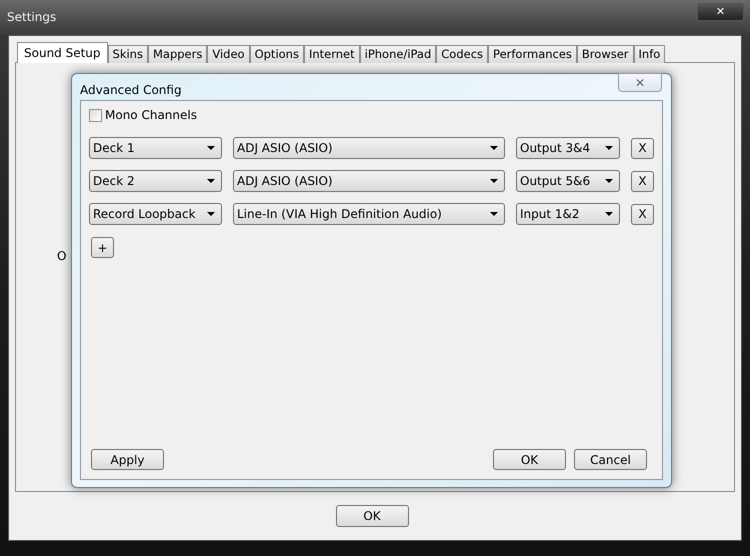 This screenshot has height=556, width=750. I want to click on tab: Internet, so click(332, 54).